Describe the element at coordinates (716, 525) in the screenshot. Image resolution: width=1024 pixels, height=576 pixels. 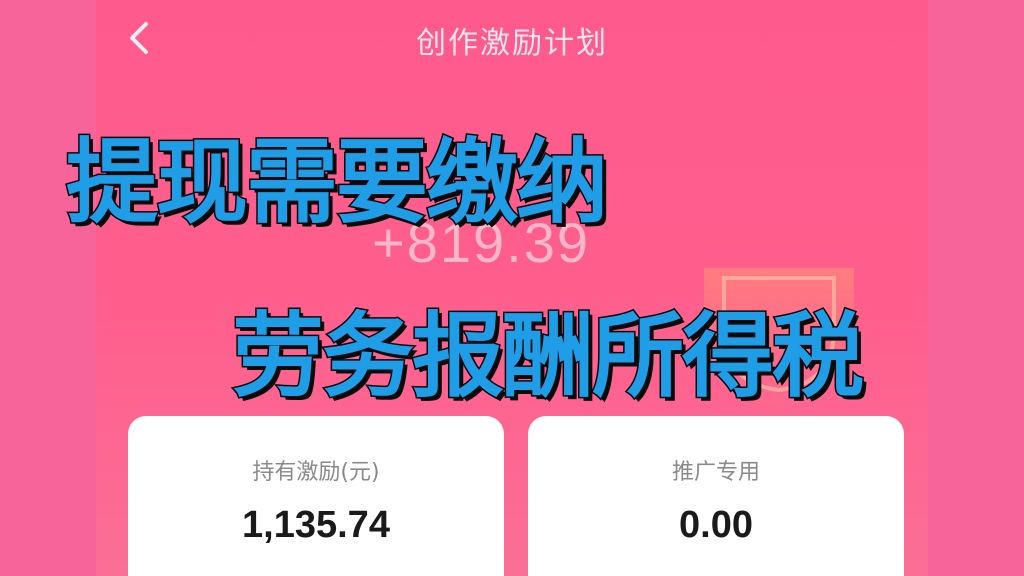
I see `promotion-fund-value: 0.00` at that location.